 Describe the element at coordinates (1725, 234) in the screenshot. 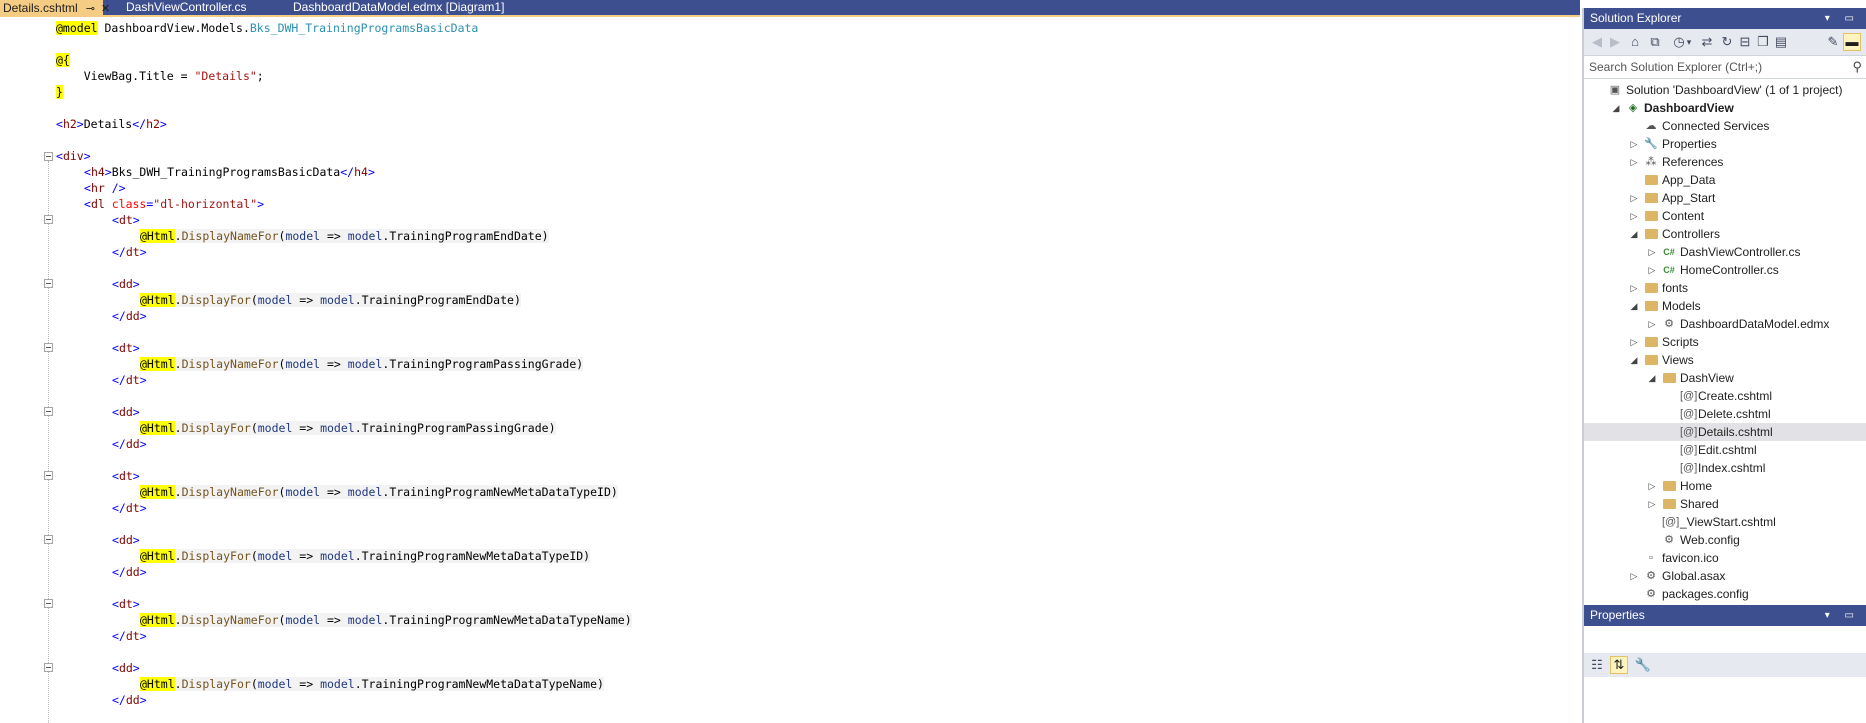

I see `tree-item: ◢ Controllers` at that location.